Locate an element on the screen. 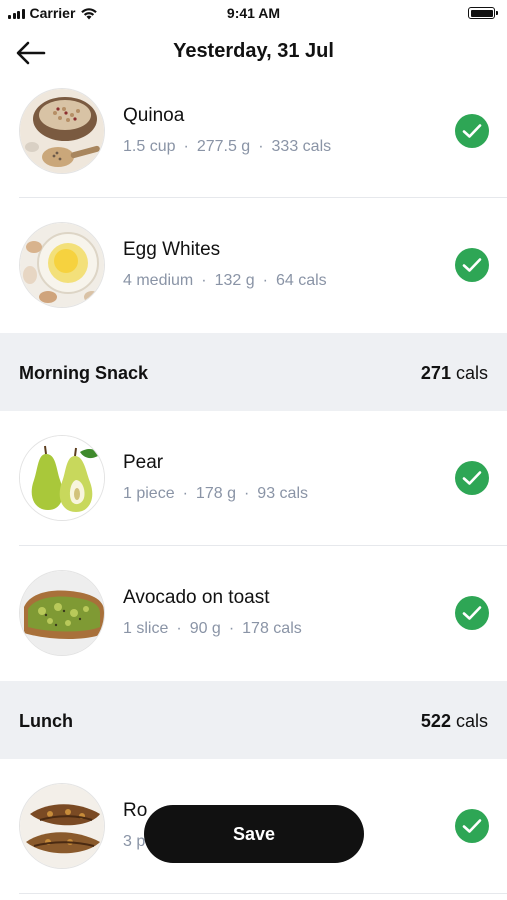  food-quantity: 4 medium is located at coordinates (158, 280).